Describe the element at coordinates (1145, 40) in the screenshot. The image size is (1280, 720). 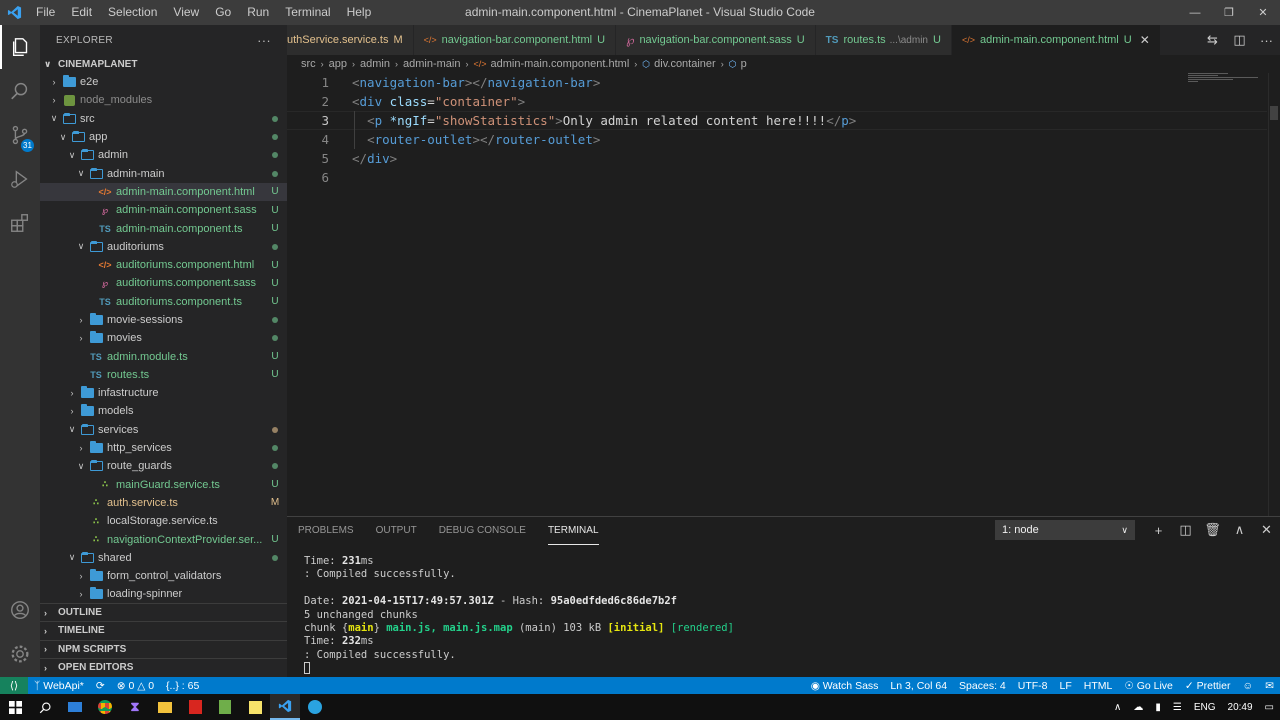
I see `close-tab-icon: ✕` at that location.